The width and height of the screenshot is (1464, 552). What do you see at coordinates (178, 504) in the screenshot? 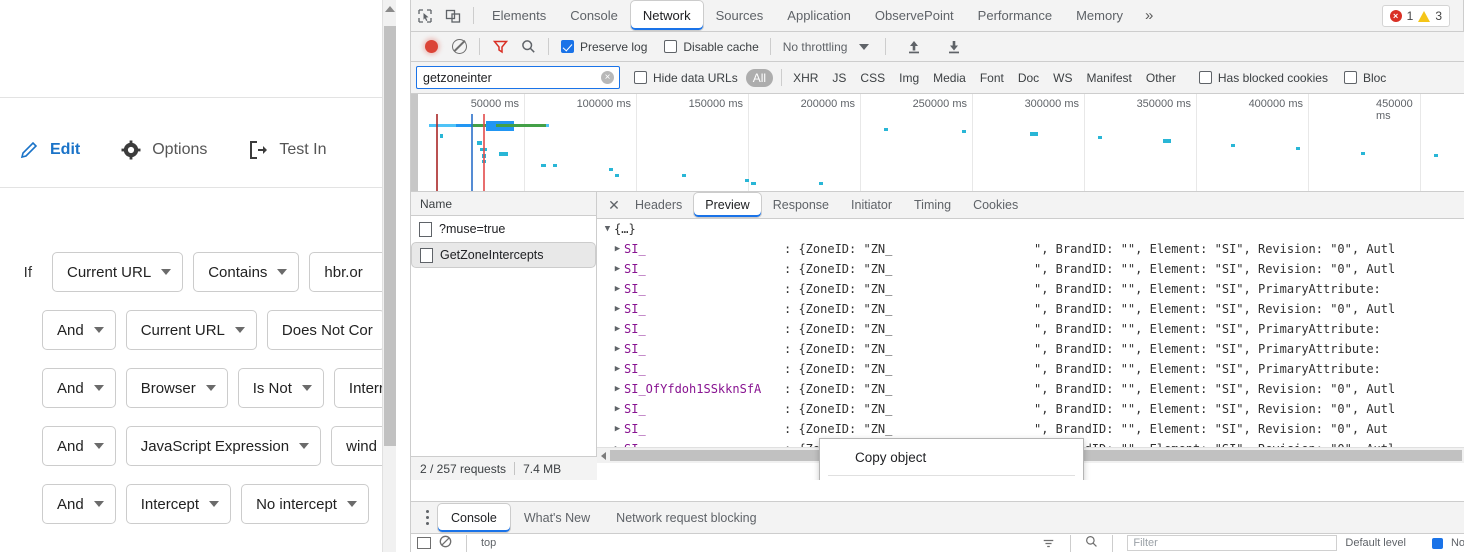
I see `rule-field-select: Intercept` at bounding box center [178, 504].